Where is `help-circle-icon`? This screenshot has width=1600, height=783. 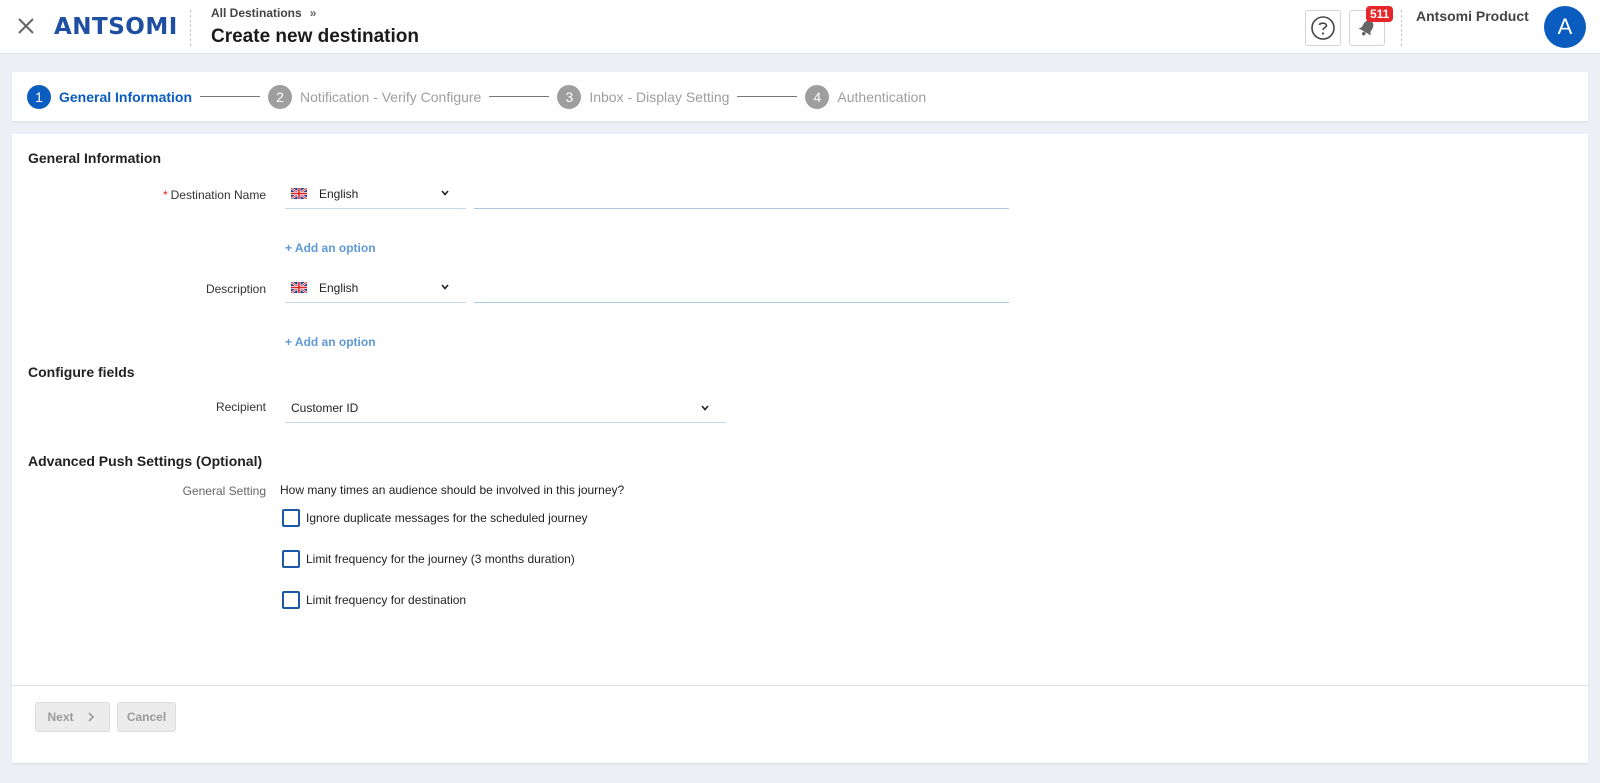 help-circle-icon is located at coordinates (1323, 28).